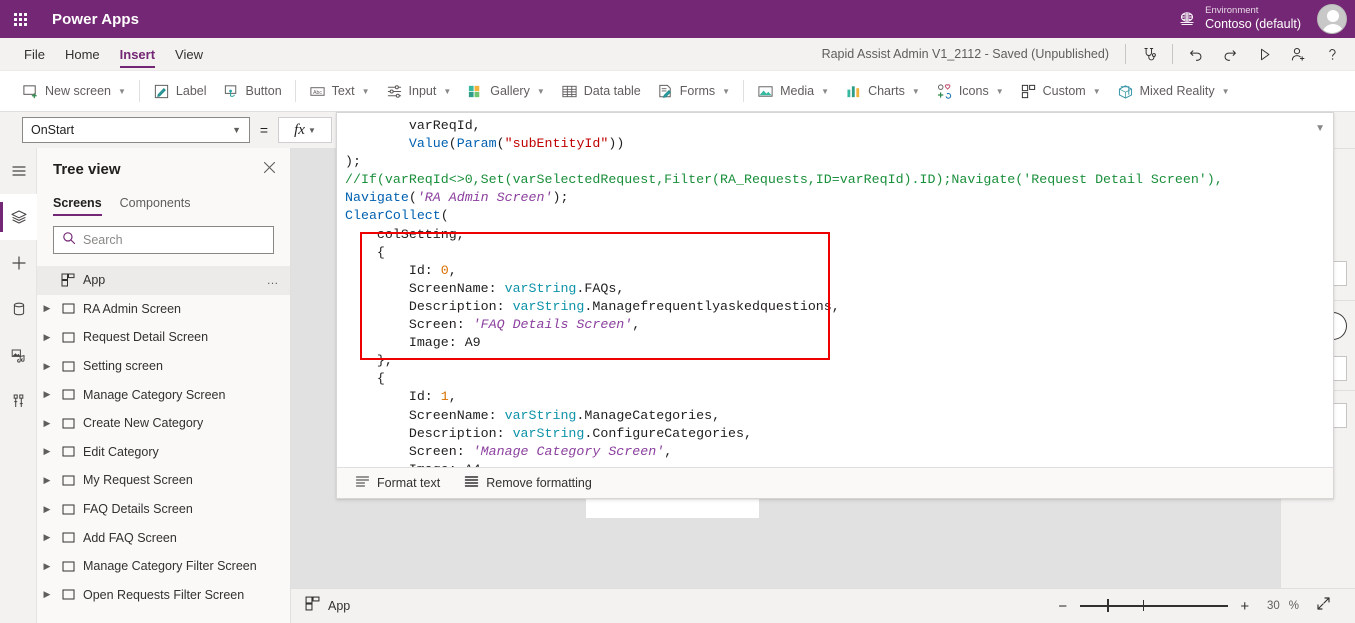  What do you see at coordinates (475, 91) in the screenshot?
I see `gallery-icon` at bounding box center [475, 91].